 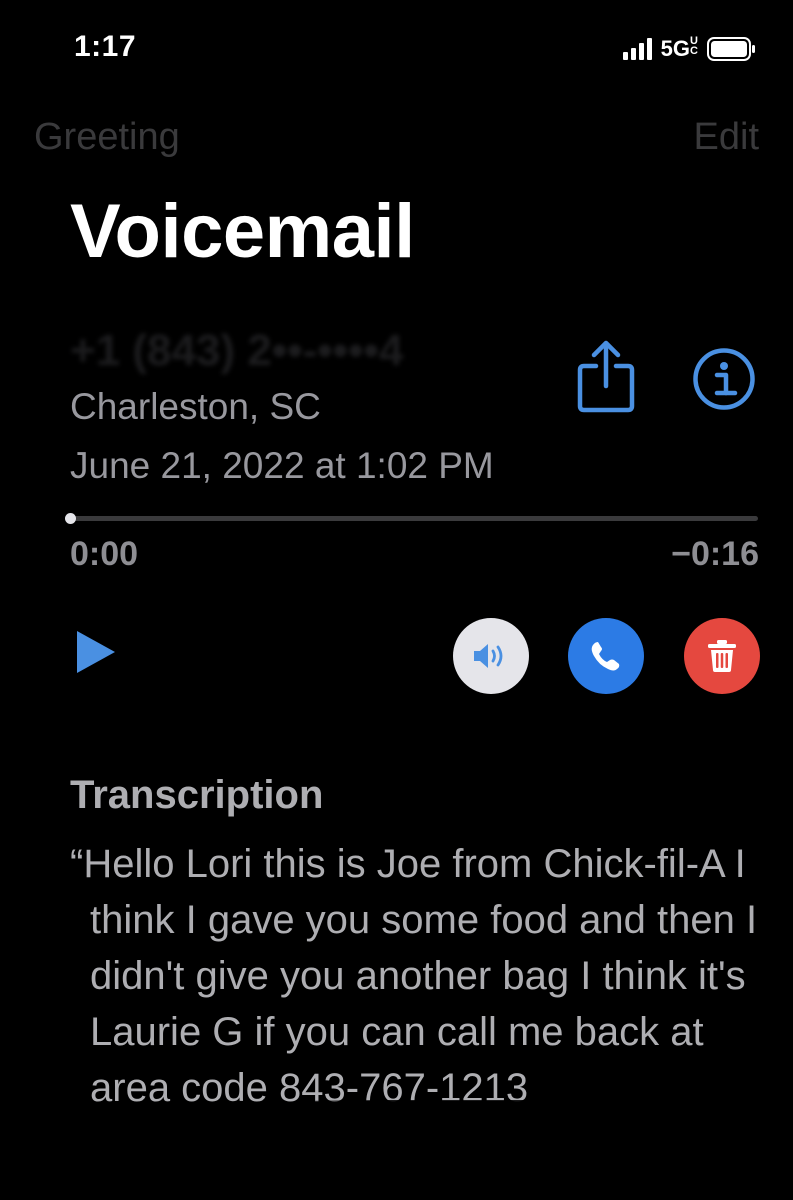 What do you see at coordinates (715, 554) in the screenshot?
I see `time-remaining: −0:16` at bounding box center [715, 554].